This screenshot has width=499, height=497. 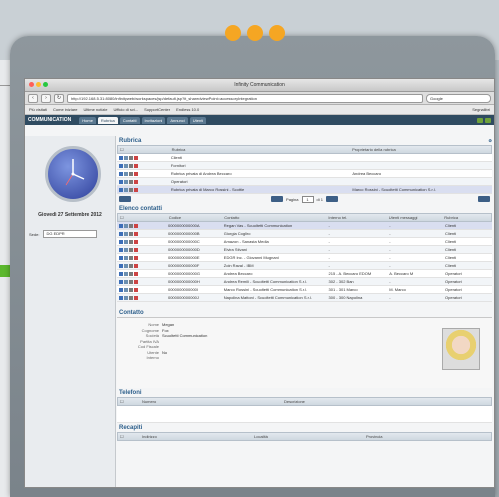 I want to click on column-header: Indirizzo, so click(x=196, y=436).